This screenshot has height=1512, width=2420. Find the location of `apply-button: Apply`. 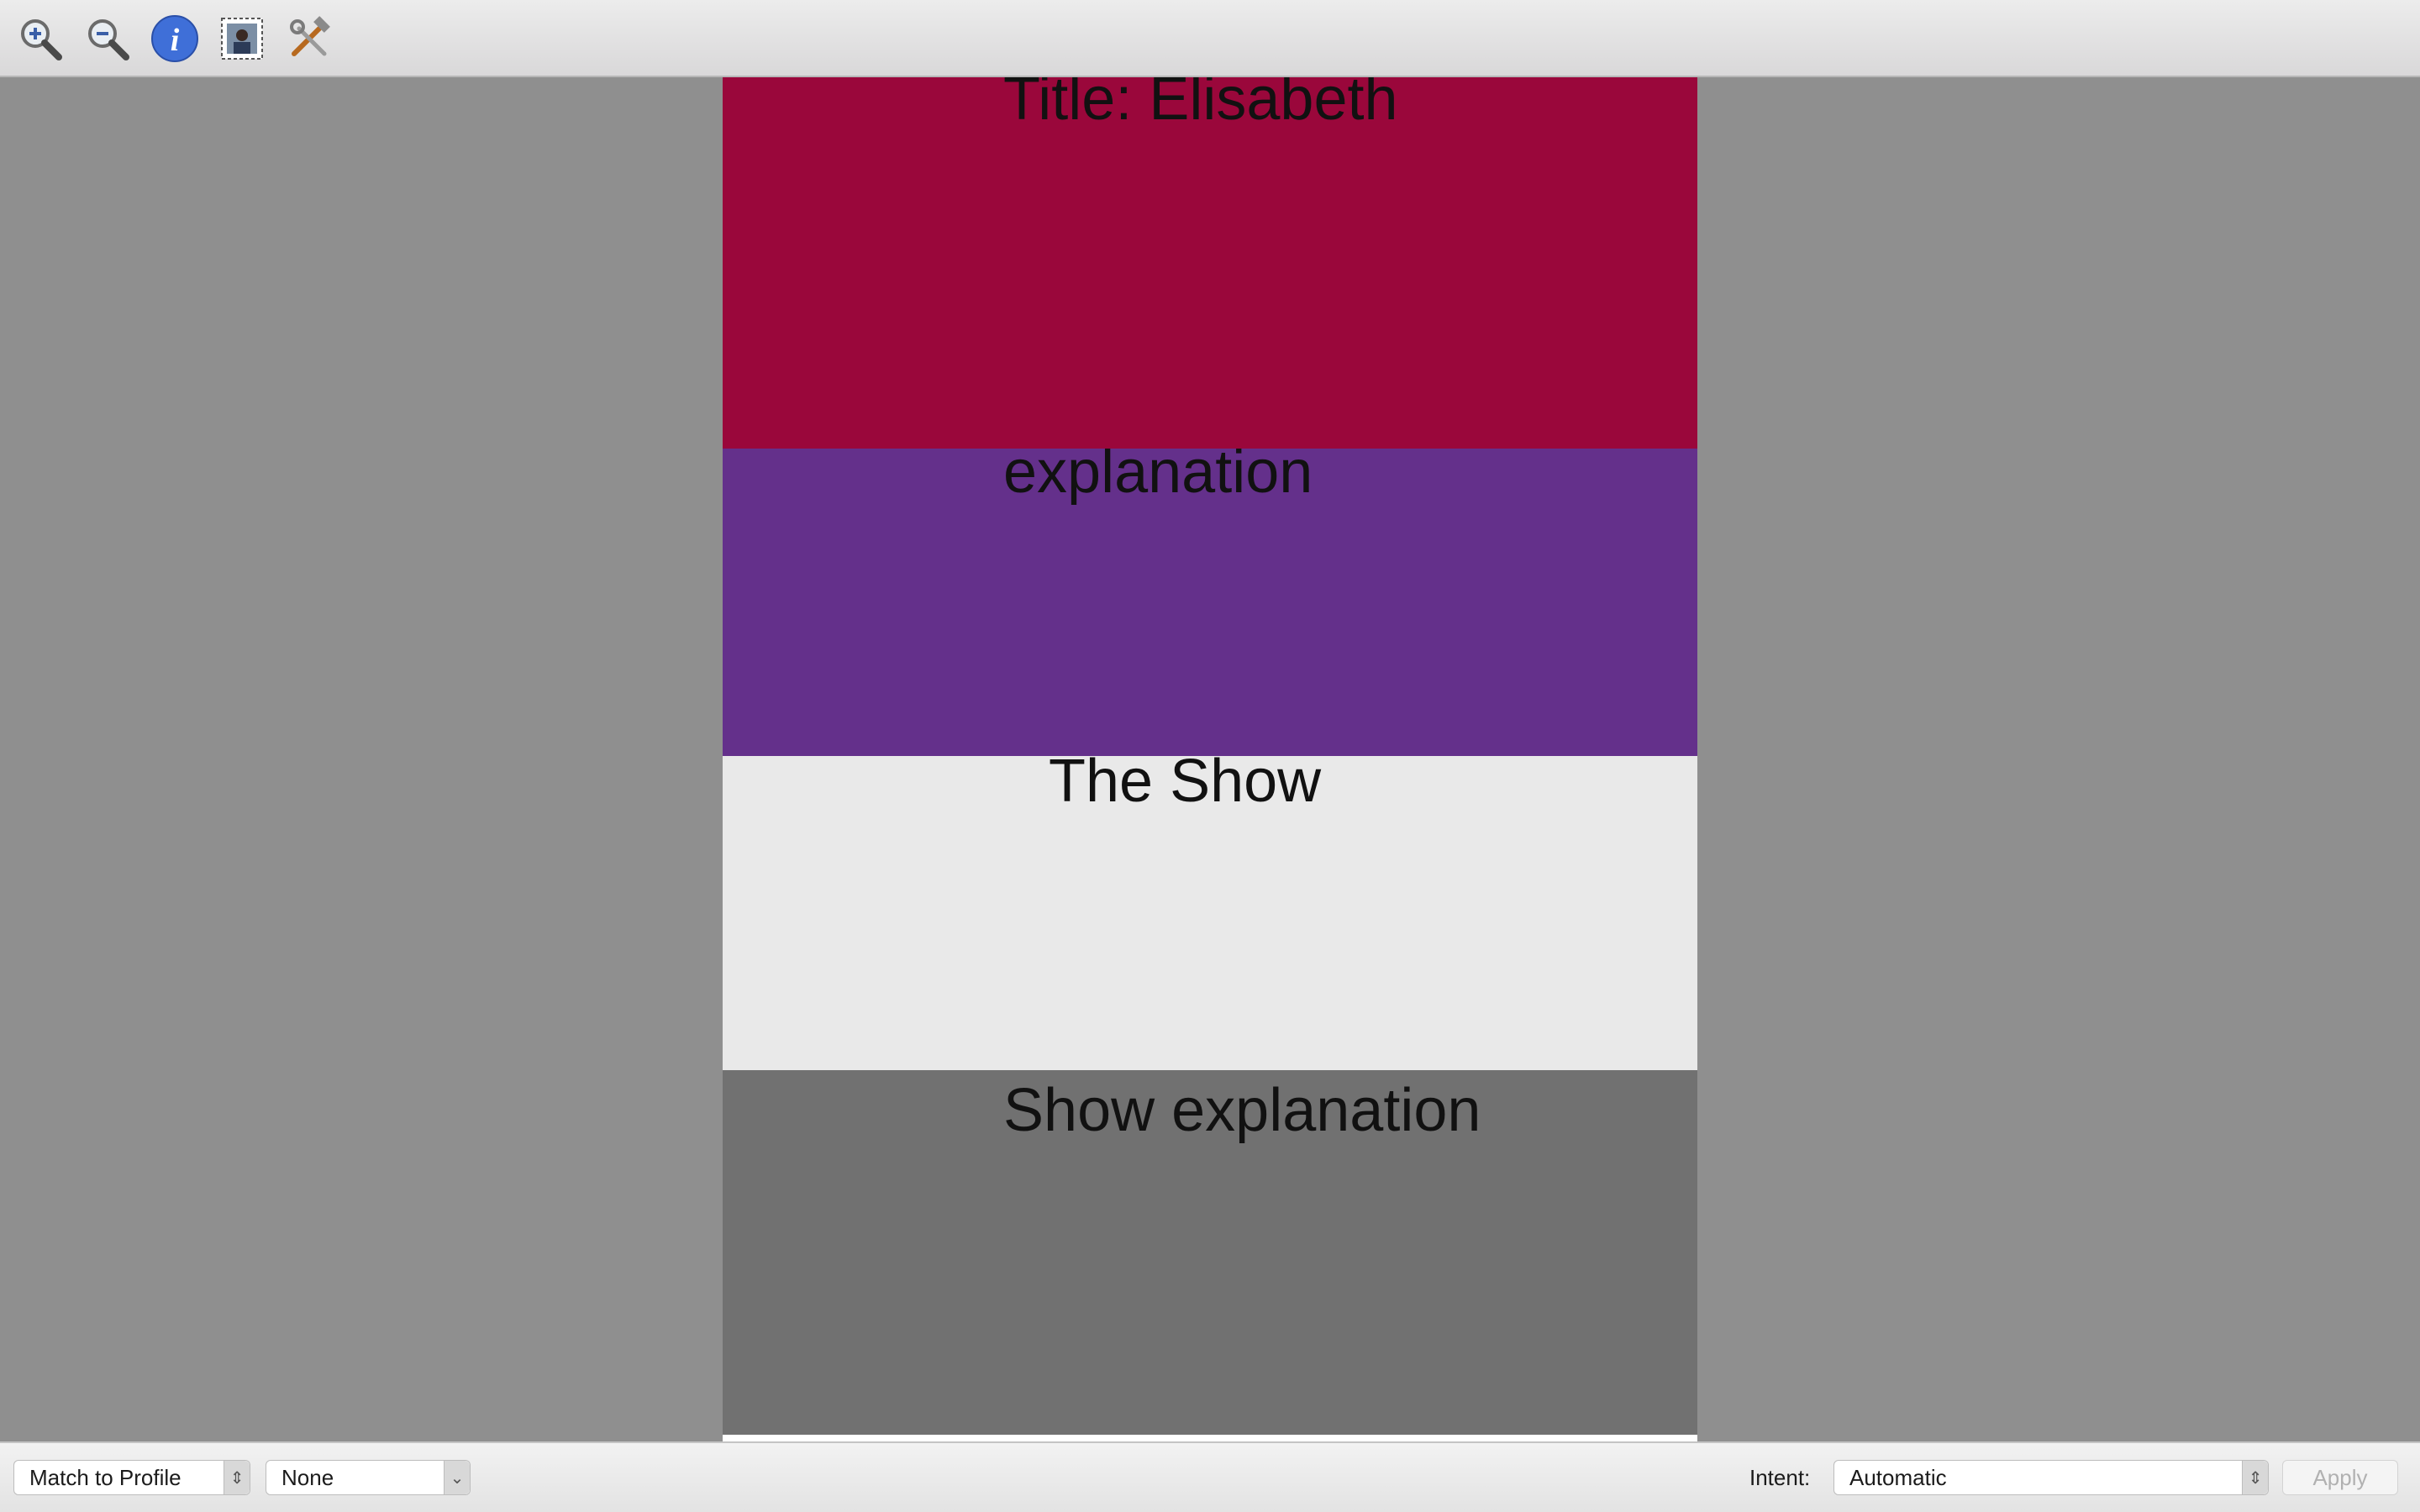

apply-button: Apply is located at coordinates (2340, 1477).